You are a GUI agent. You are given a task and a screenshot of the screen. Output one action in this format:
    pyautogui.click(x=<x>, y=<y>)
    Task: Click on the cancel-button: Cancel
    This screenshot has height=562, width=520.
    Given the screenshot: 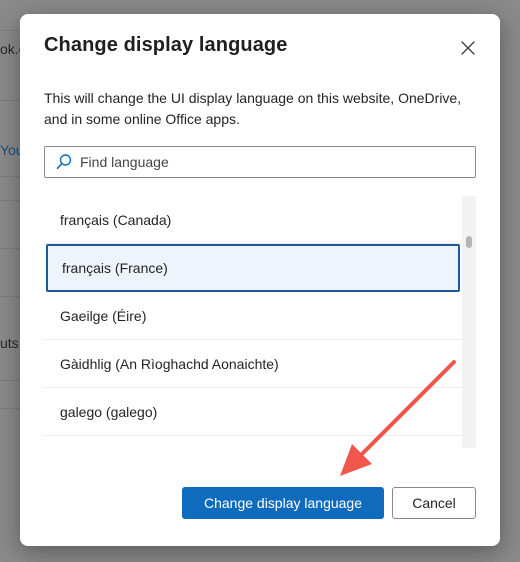 What is the action you would take?
    pyautogui.click(x=434, y=503)
    